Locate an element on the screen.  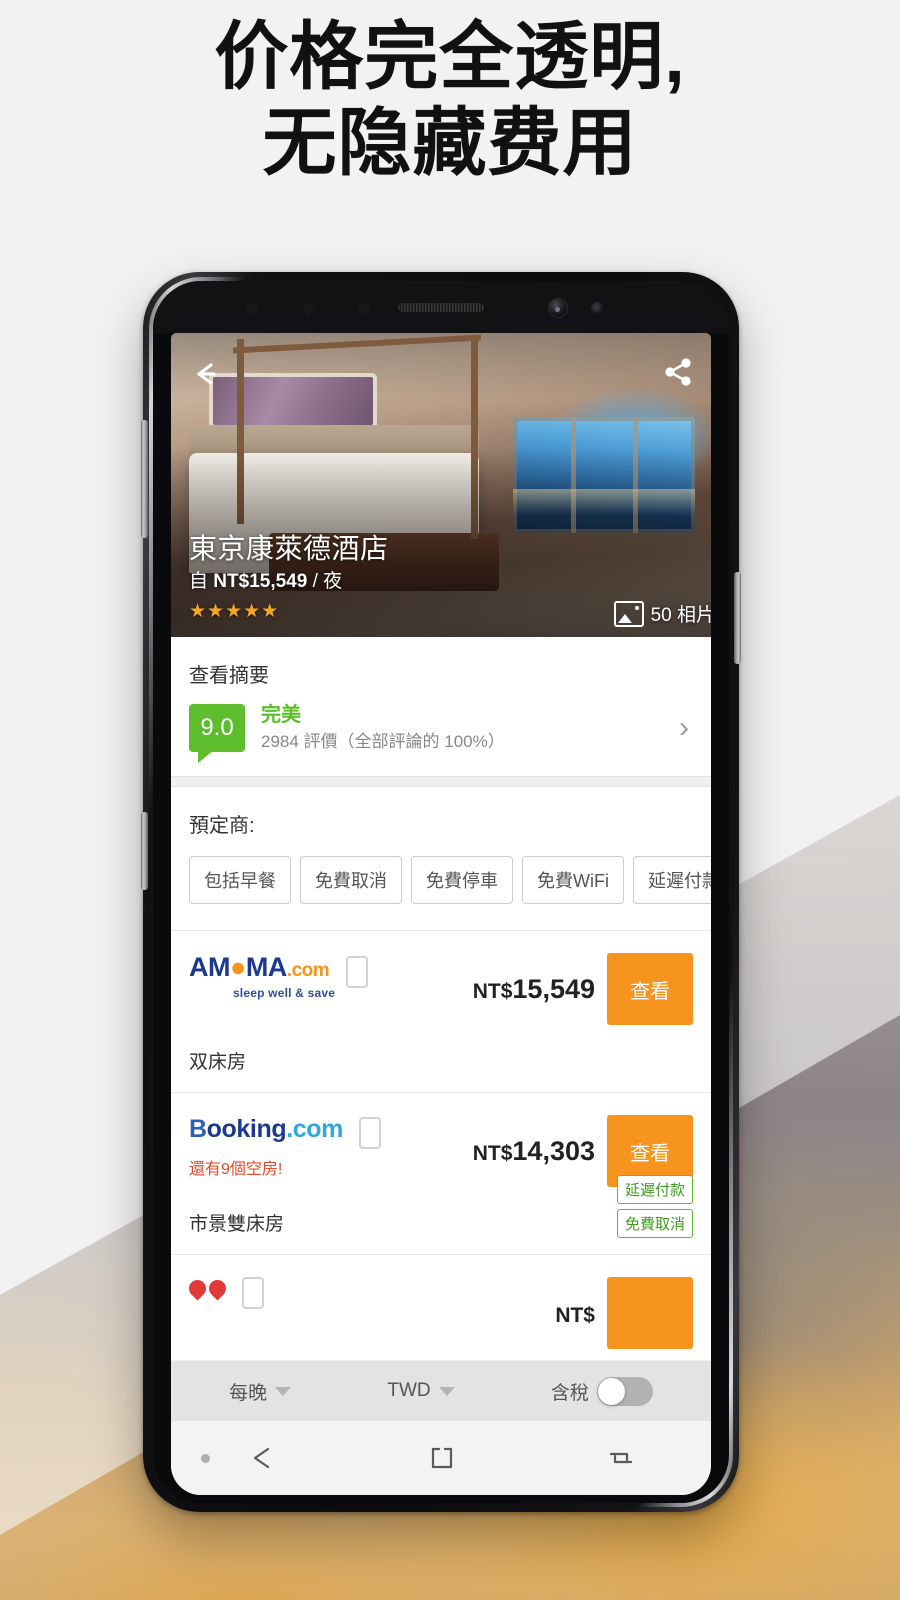
review-score-row: 9.0 完美 2984 評價（全部評論的 100%） › is located at coordinates (441, 738).